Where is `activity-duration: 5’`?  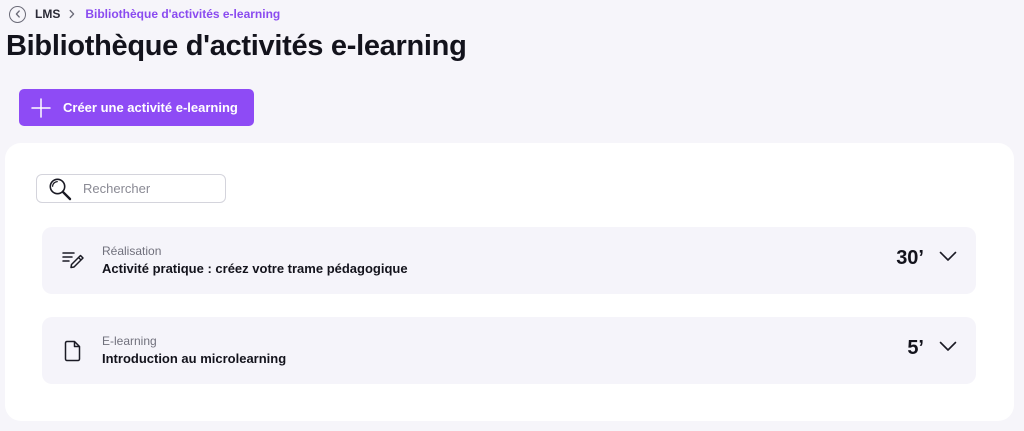 activity-duration: 5’ is located at coordinates (915, 348).